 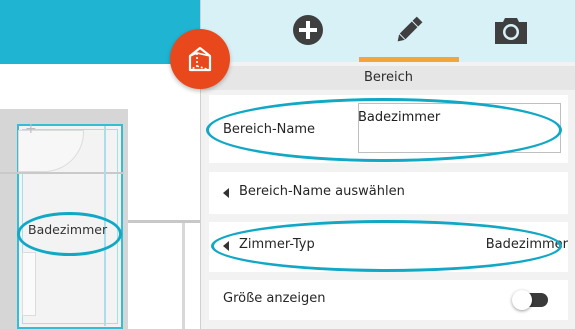 I want to click on edit-button, so click(x=409, y=30).